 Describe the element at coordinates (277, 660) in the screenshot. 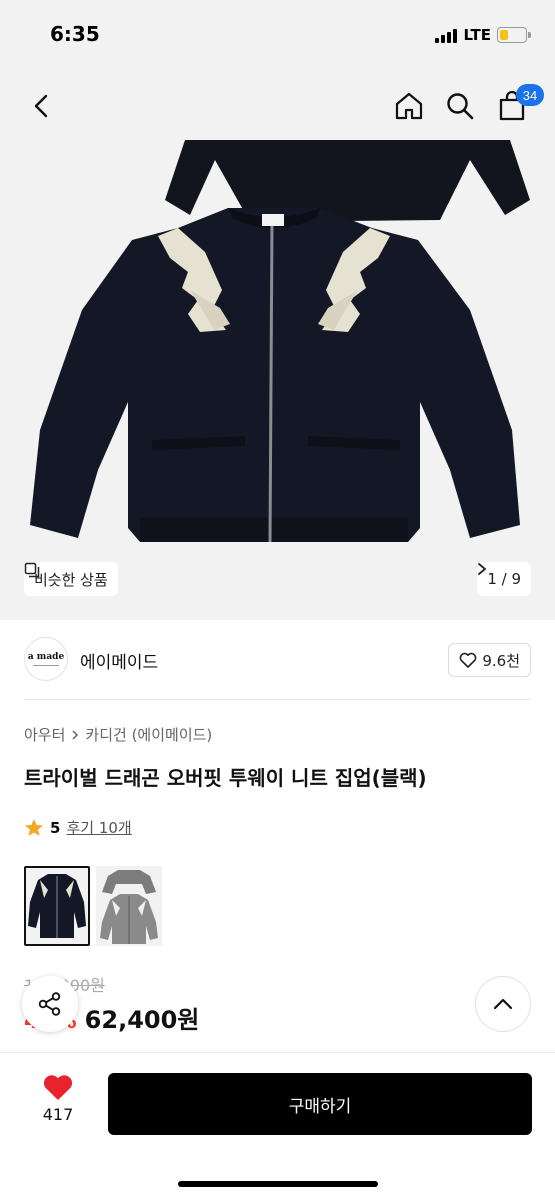

I see `brand-row: a made 에이메이드 9.6천` at that location.